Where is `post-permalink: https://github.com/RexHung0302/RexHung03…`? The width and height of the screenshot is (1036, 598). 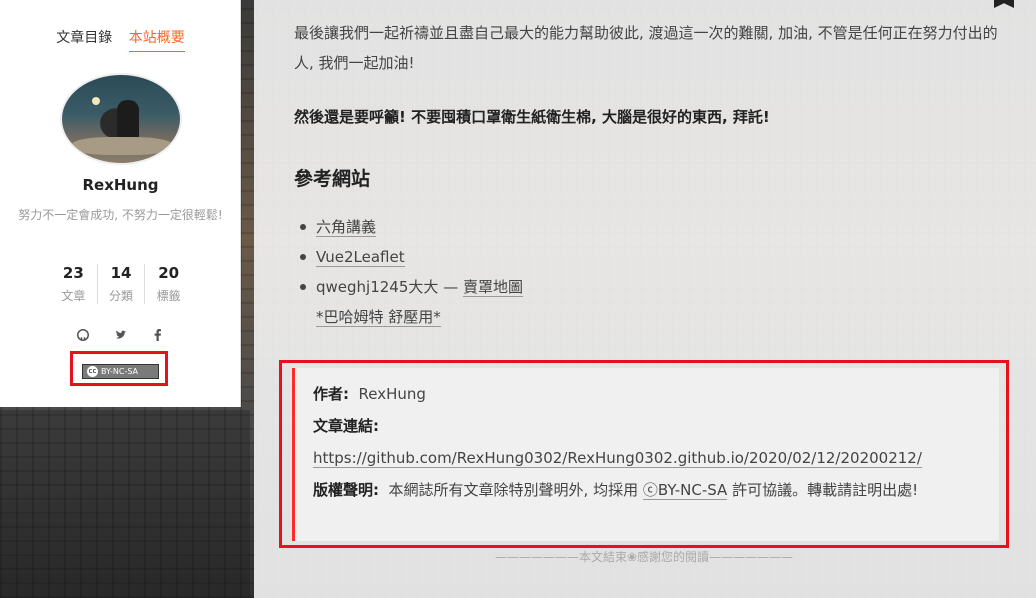
post-permalink: https://github.com/RexHung0302/RexHung03… is located at coordinates (617, 458).